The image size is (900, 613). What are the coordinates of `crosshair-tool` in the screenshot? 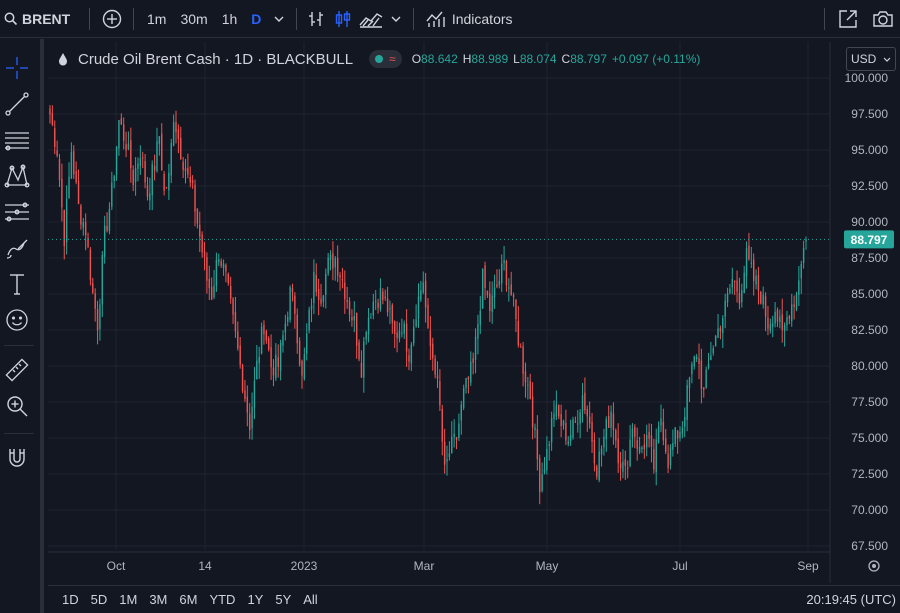 It's located at (17, 68).